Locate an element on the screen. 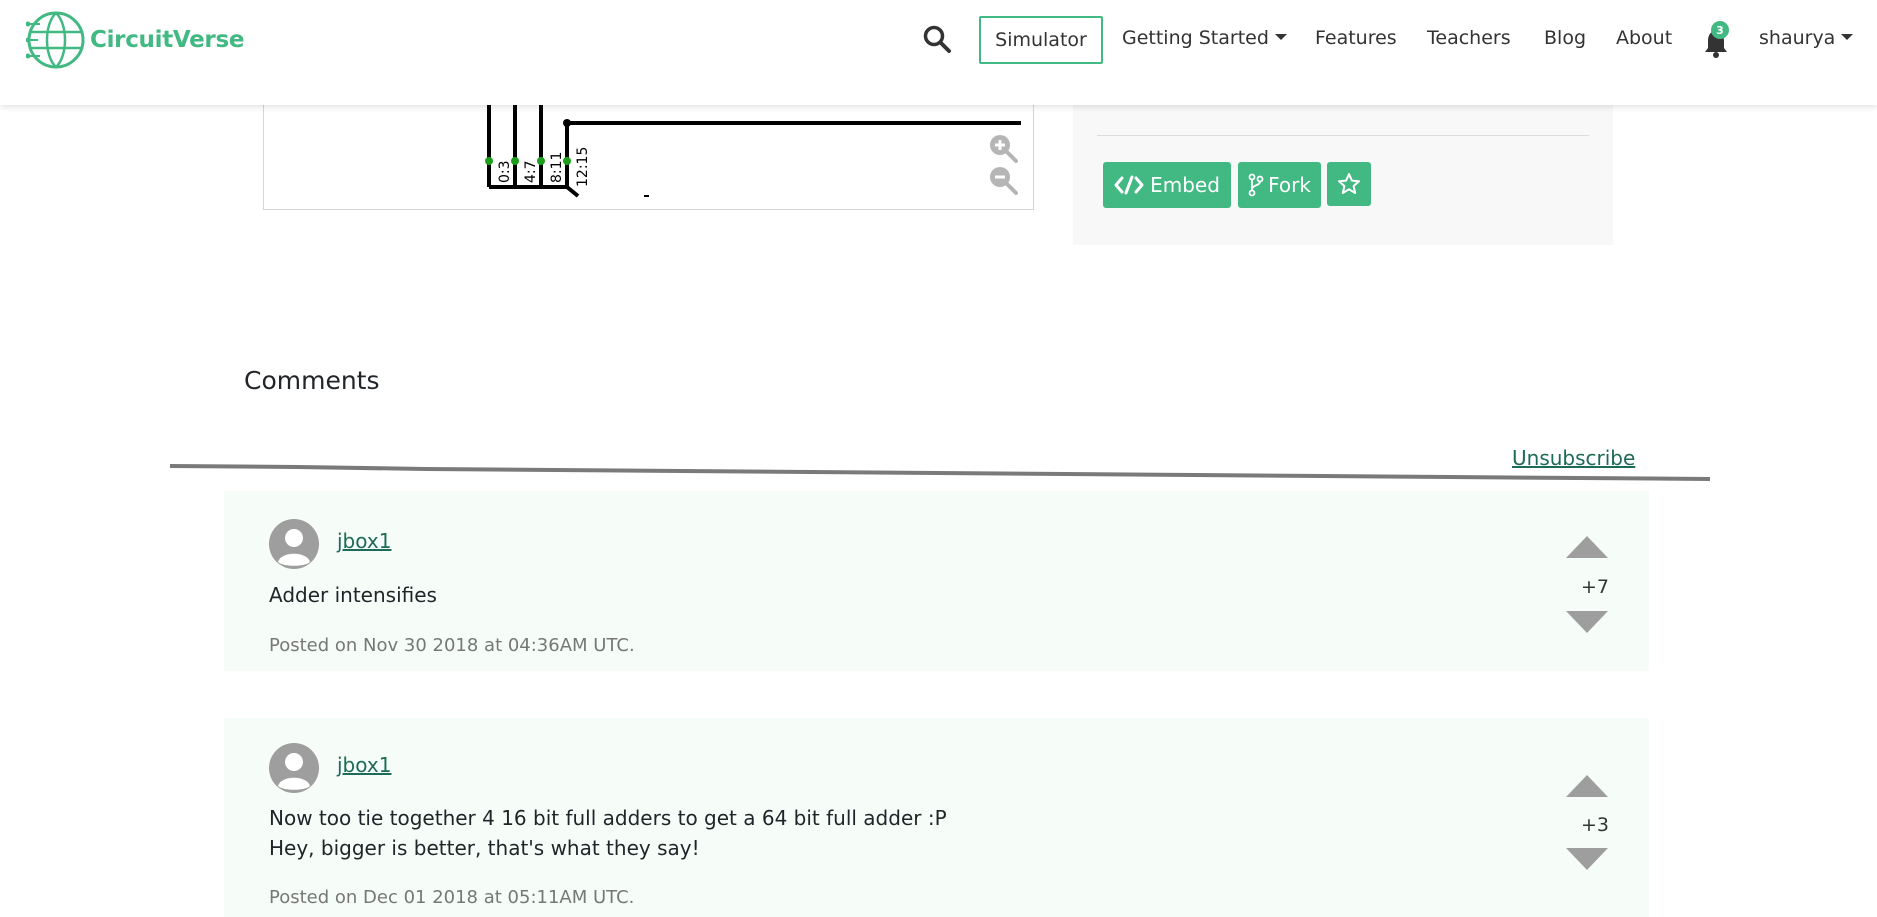 This screenshot has width=1877, height=917. user-name: shaurya is located at coordinates (1797, 38).